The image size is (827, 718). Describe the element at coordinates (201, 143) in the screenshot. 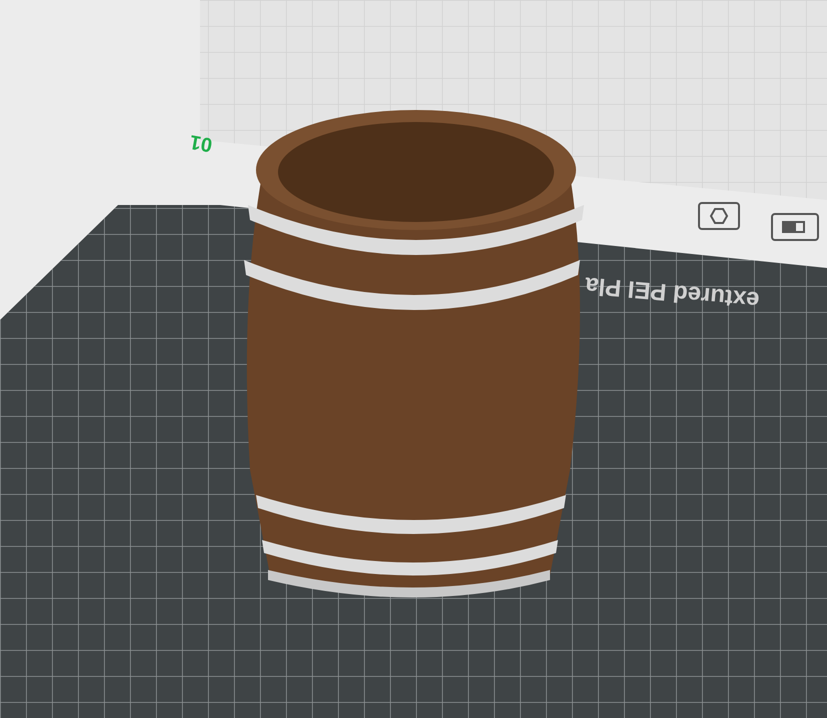

I see `plate-number: 01` at that location.